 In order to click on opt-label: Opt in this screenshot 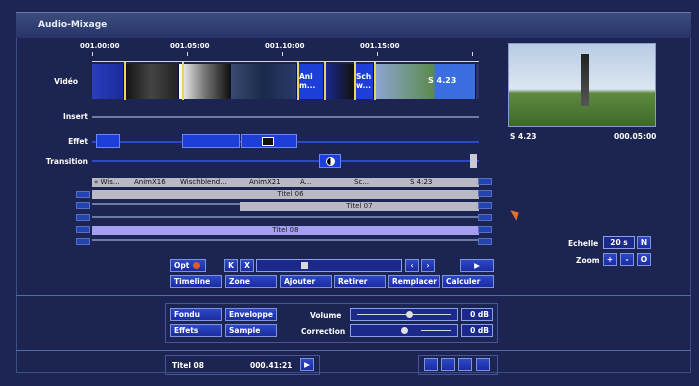, I will do `click(182, 265)`.